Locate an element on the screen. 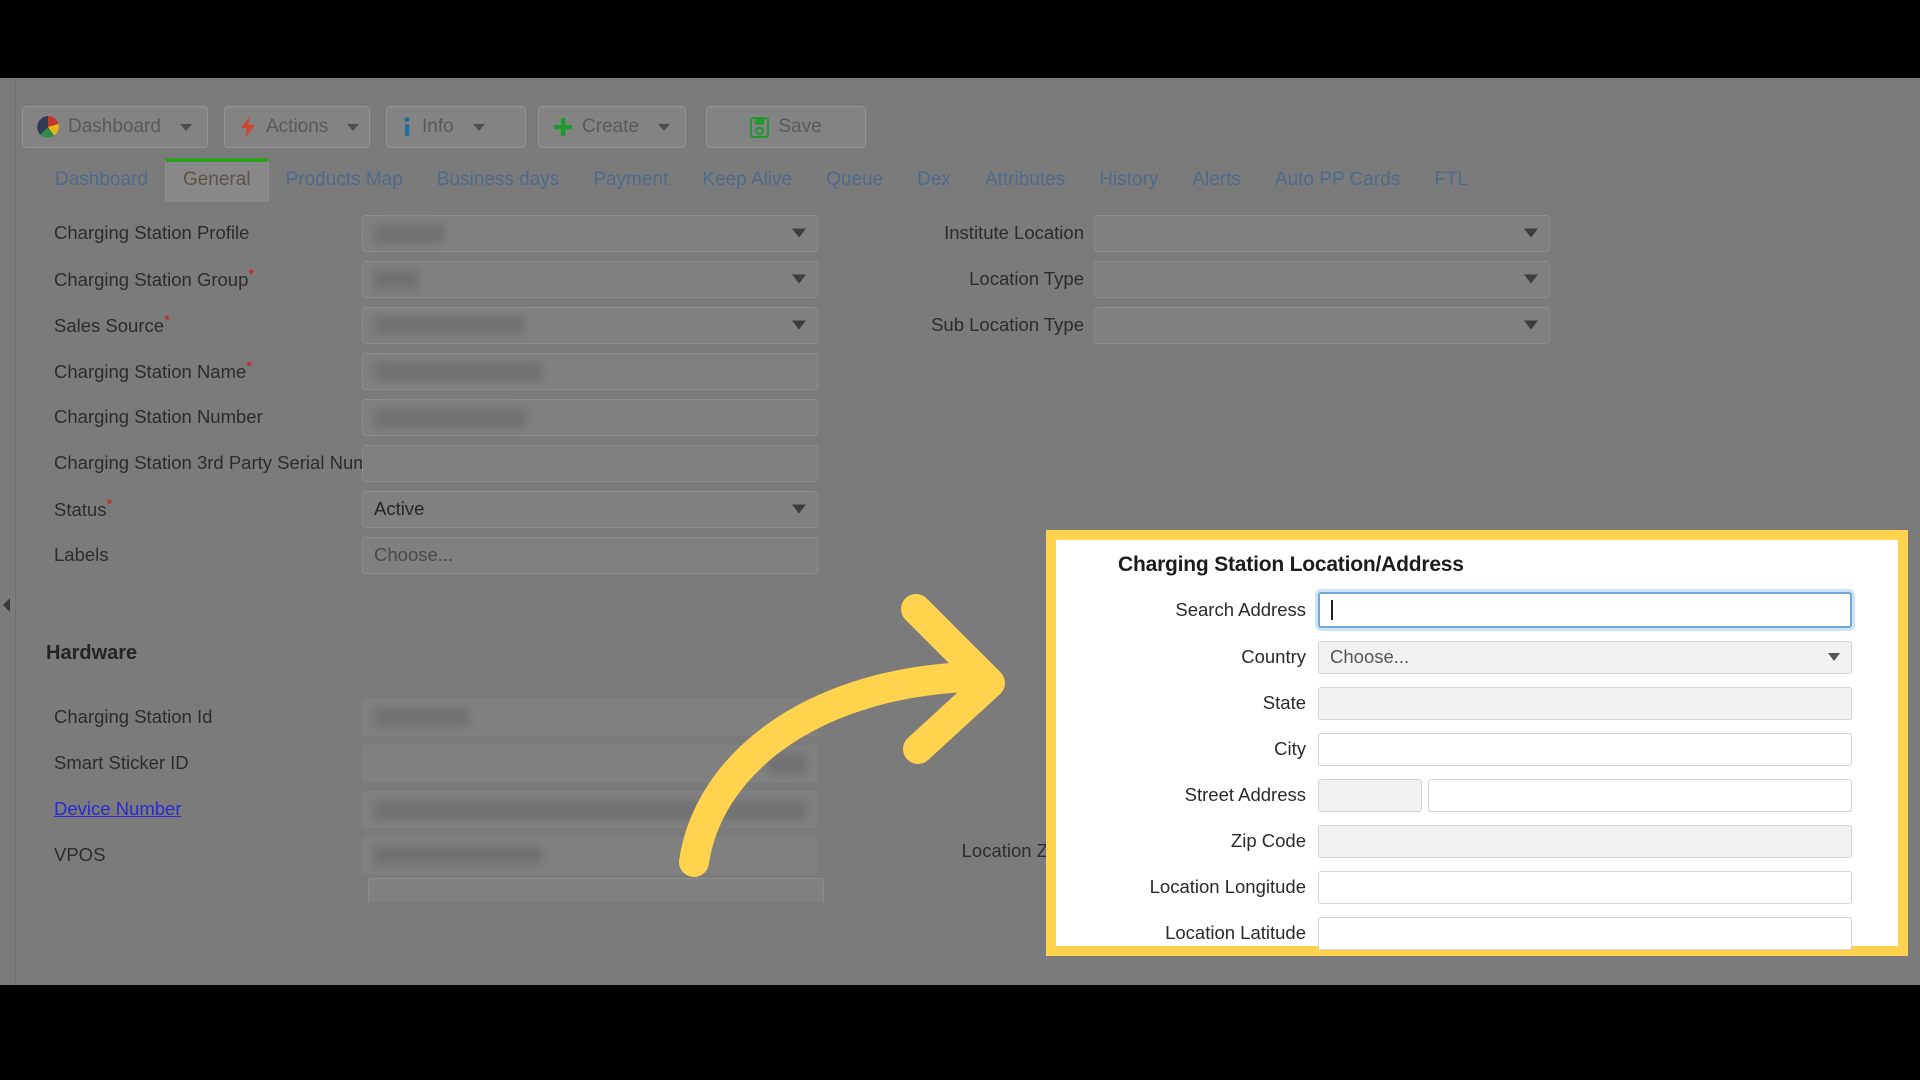 The width and height of the screenshot is (1920, 1080). label-charging-station-profile: Charging Station Profile is located at coordinates (152, 232).